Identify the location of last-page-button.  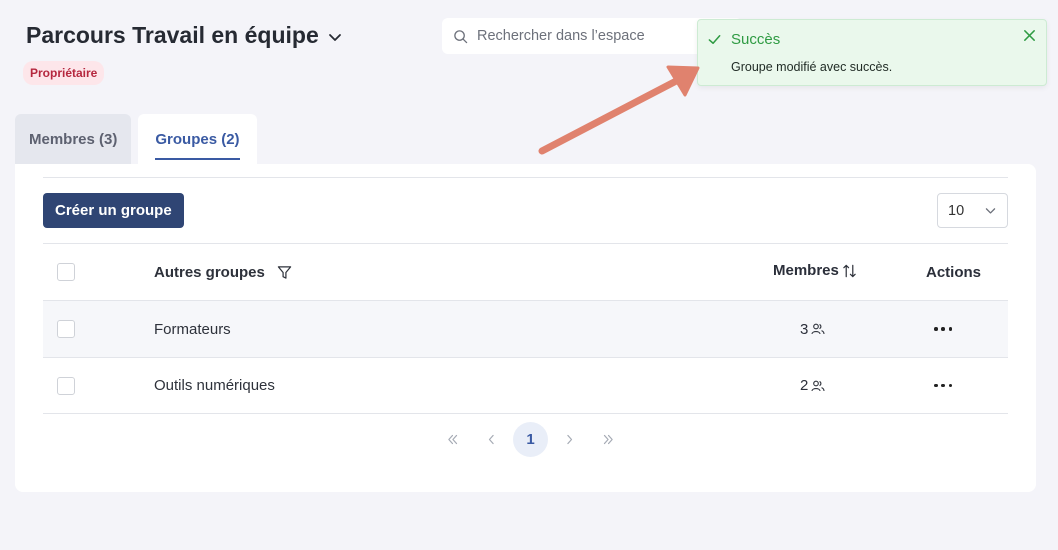
(608, 439).